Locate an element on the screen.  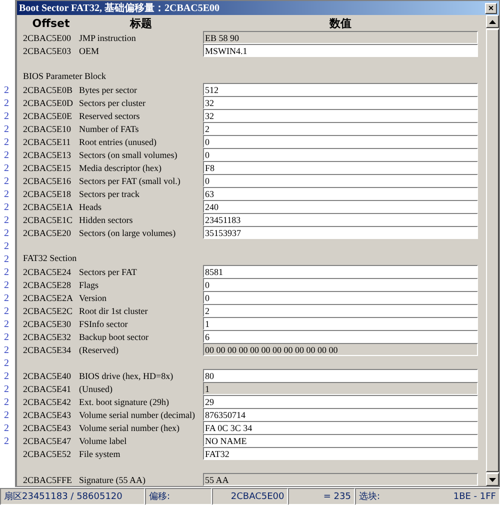
field-title: Sectors per FAT (small vol.) is located at coordinates (130, 181).